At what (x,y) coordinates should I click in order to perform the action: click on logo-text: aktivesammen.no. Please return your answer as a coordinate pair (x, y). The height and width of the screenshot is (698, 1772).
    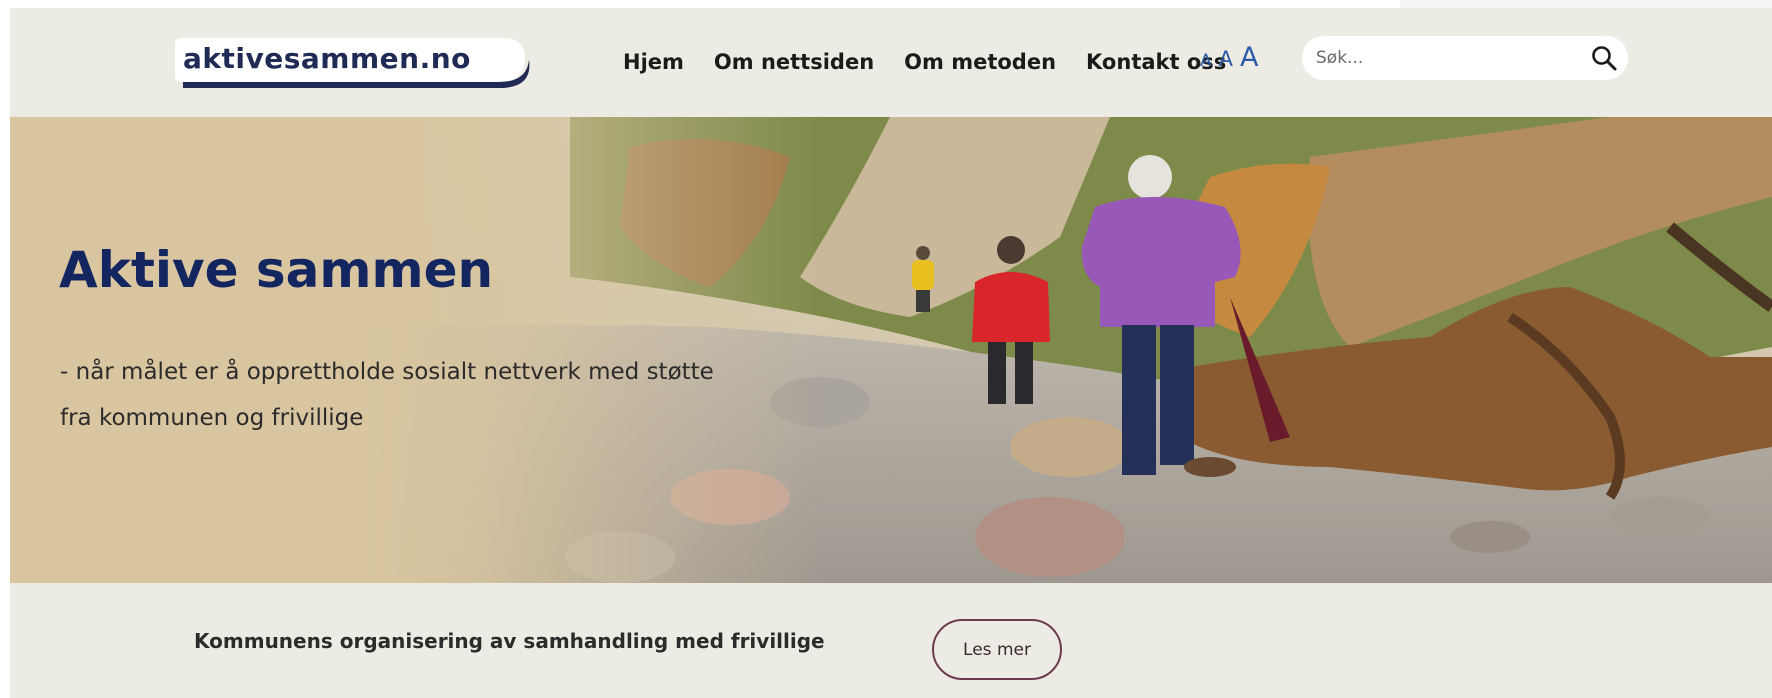
    Looking at the image, I should click on (327, 58).